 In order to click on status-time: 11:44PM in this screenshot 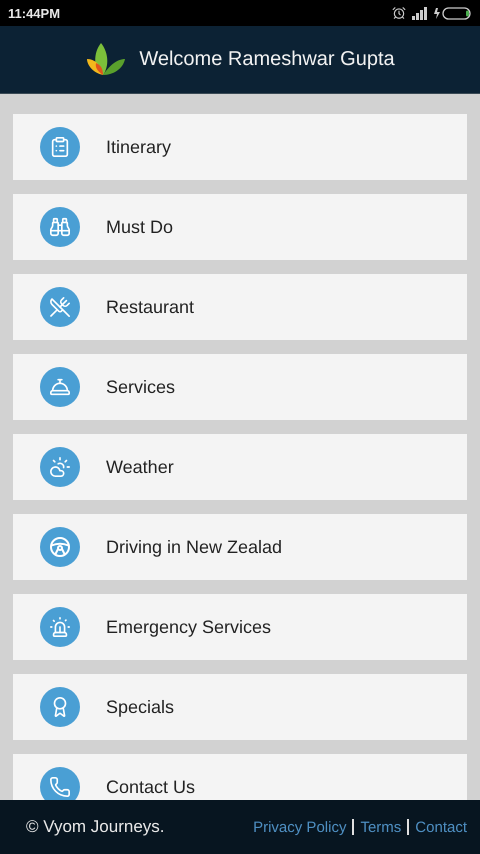, I will do `click(34, 13)`.